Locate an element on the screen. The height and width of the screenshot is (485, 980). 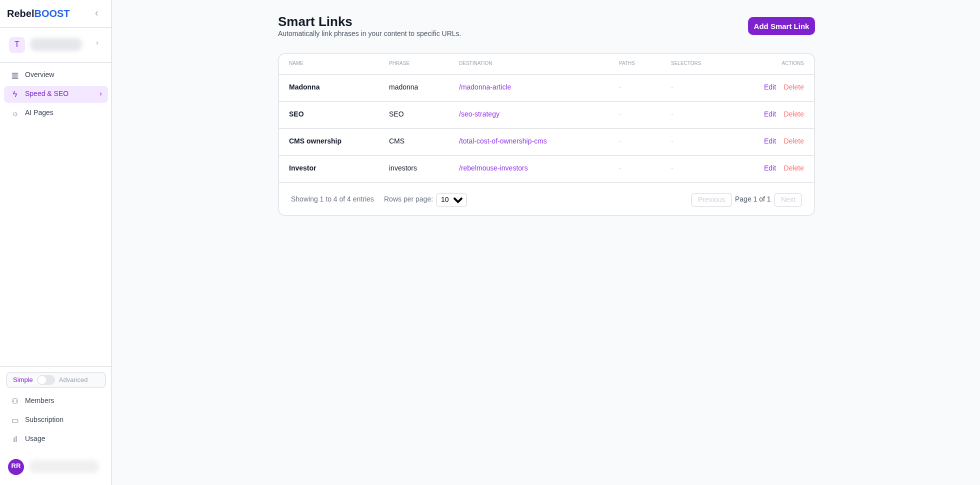
table-row: SEO SEO /seo-strategy - - Edit Delete is located at coordinates (546, 115).